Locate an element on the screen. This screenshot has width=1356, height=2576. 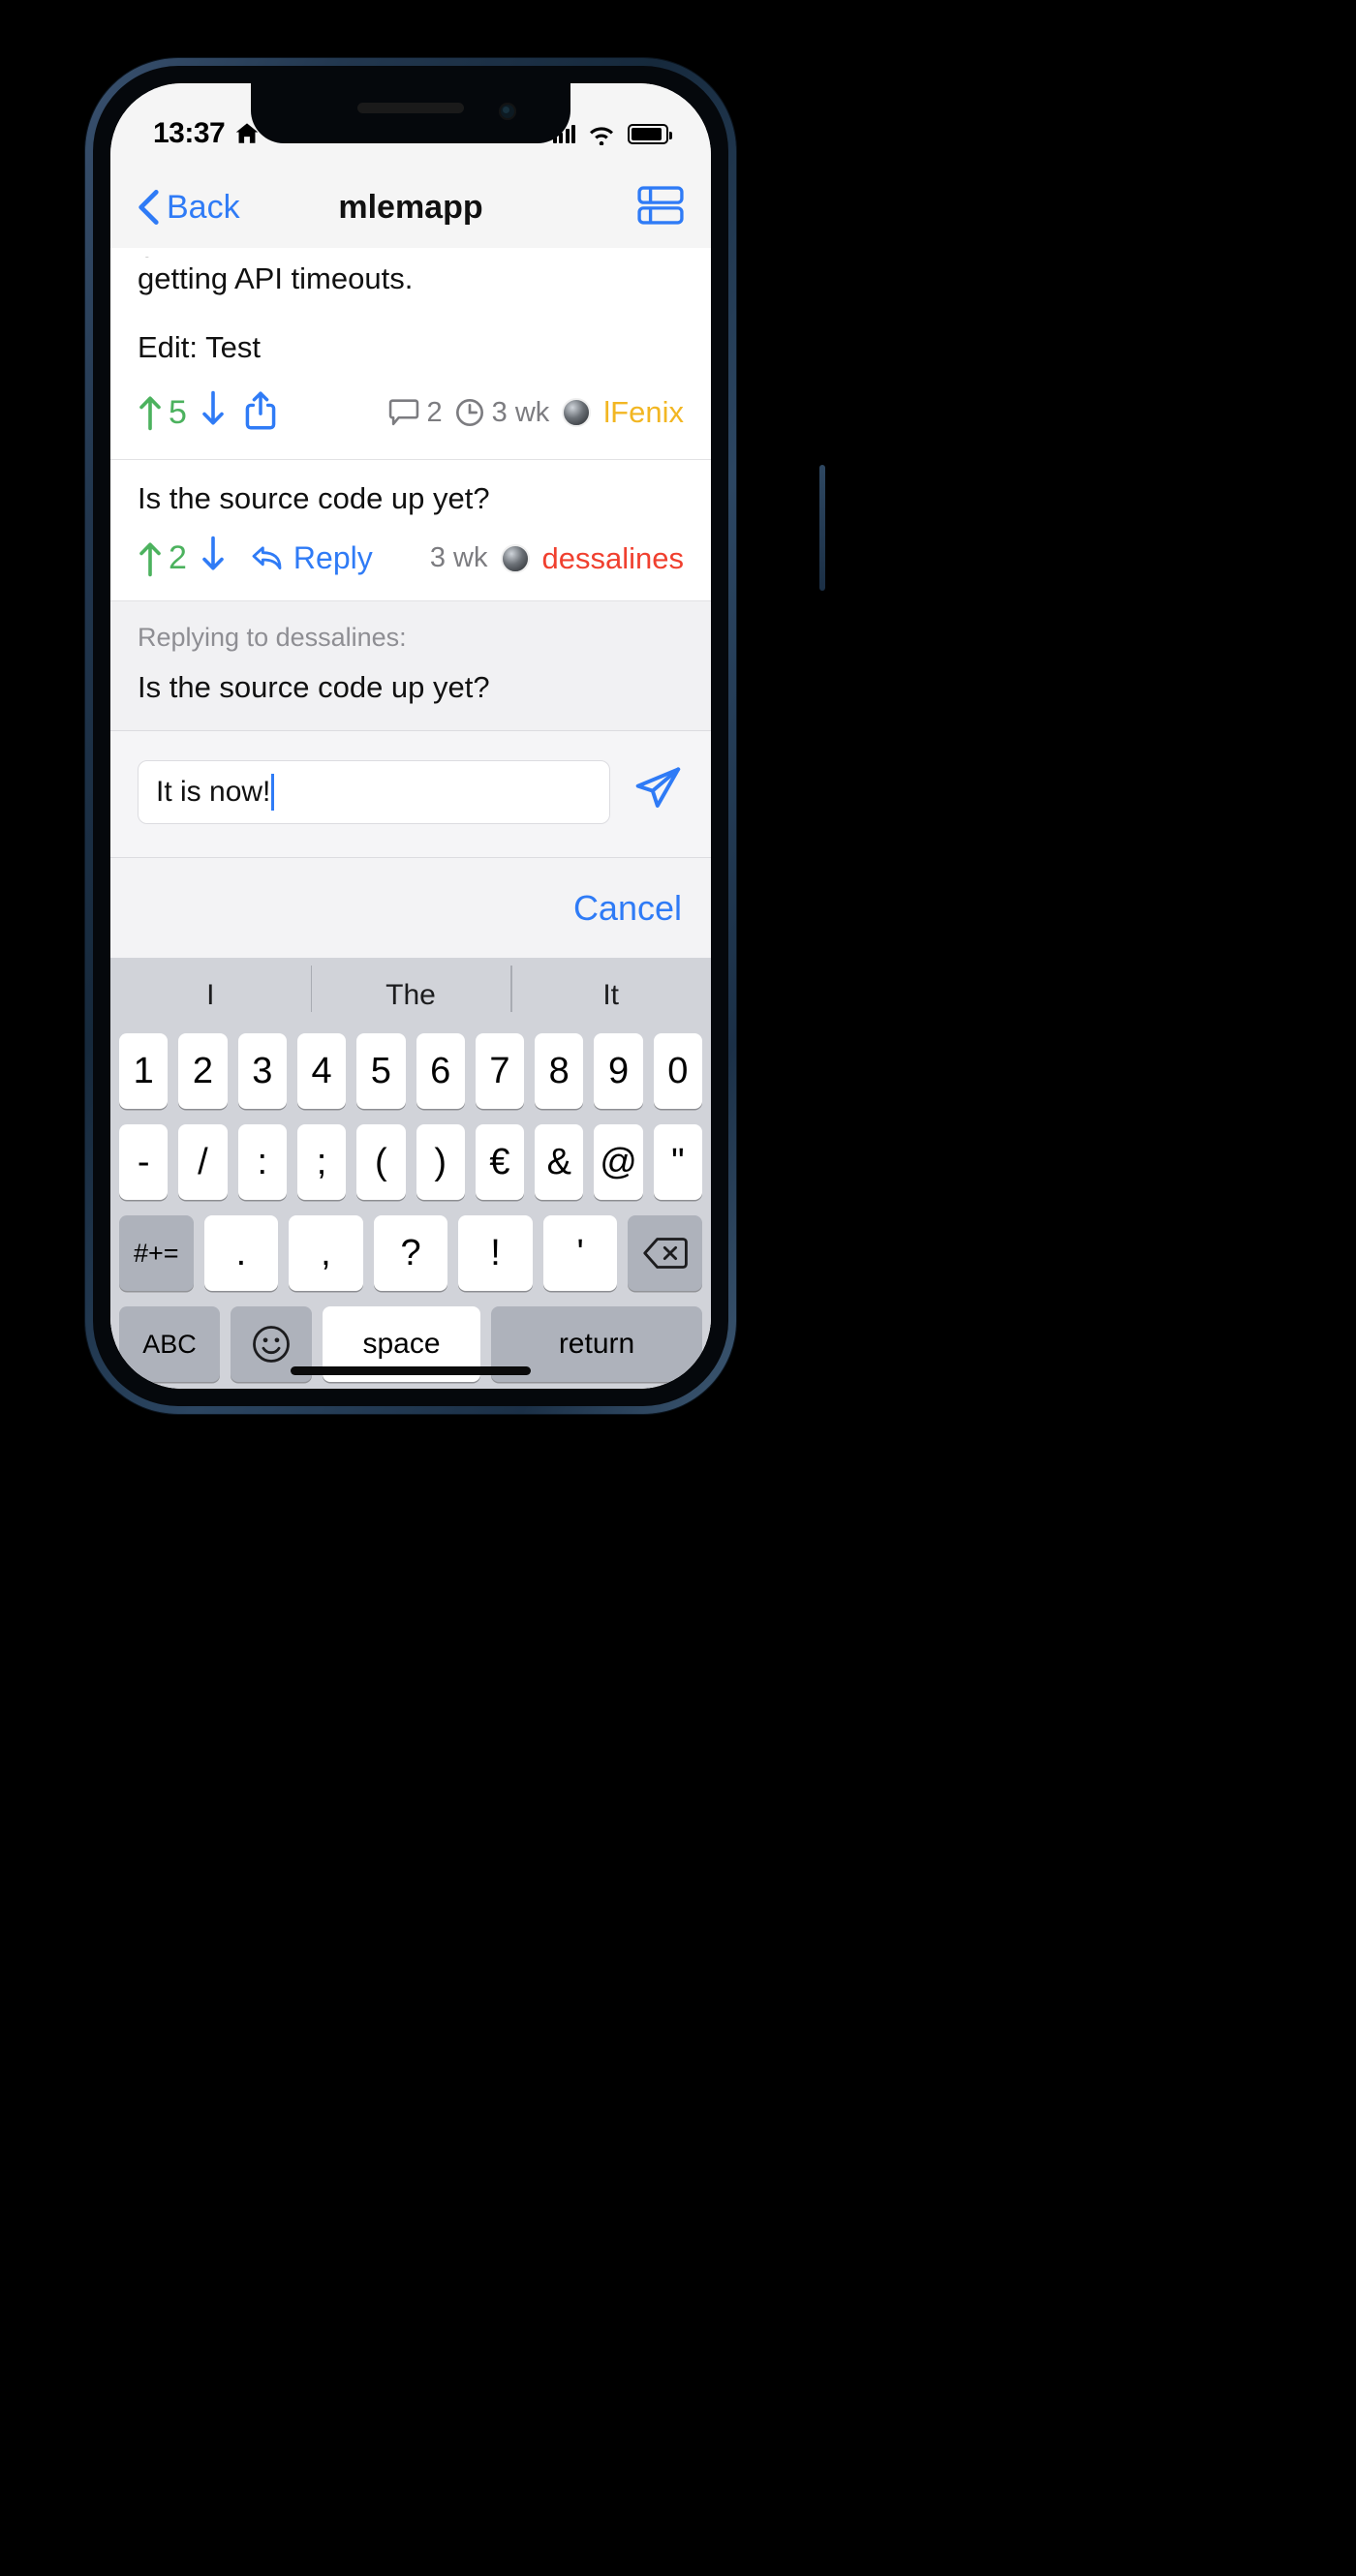
key-8: 8 is located at coordinates (559, 1071).